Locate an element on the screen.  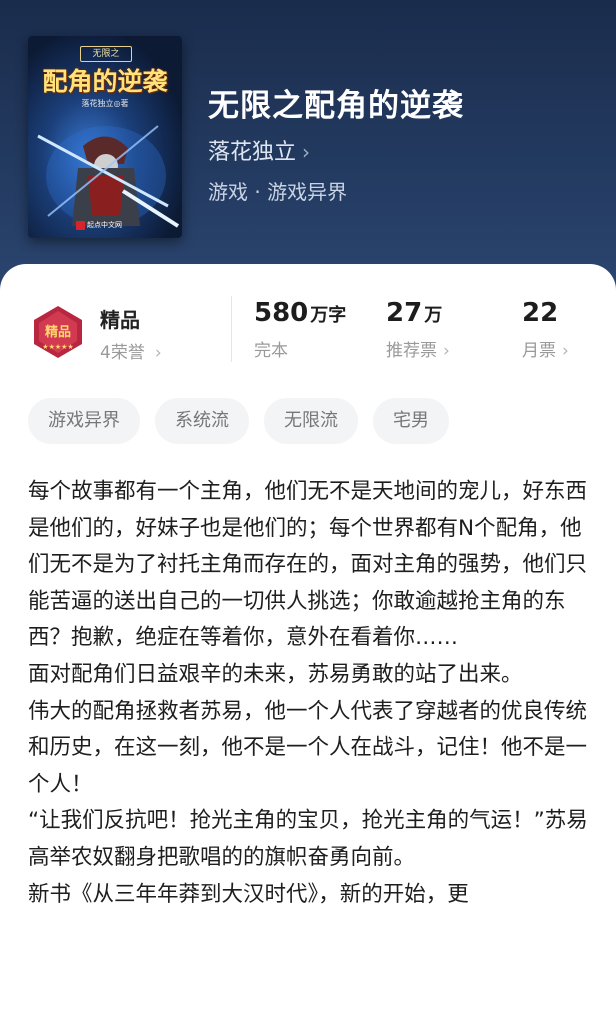
stat-value: 27 is located at coordinates (404, 313).